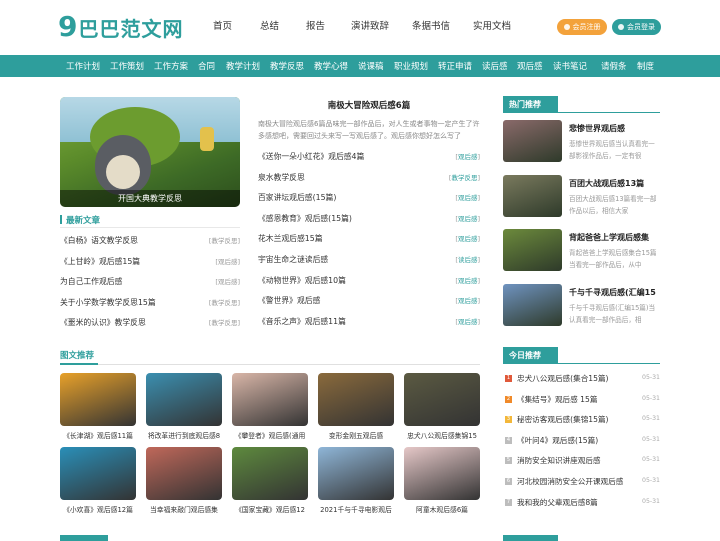 Image resolution: width=720 pixels, height=541 pixels. What do you see at coordinates (499, 66) in the screenshot?
I see `category-link: 读后感` at bounding box center [499, 66].